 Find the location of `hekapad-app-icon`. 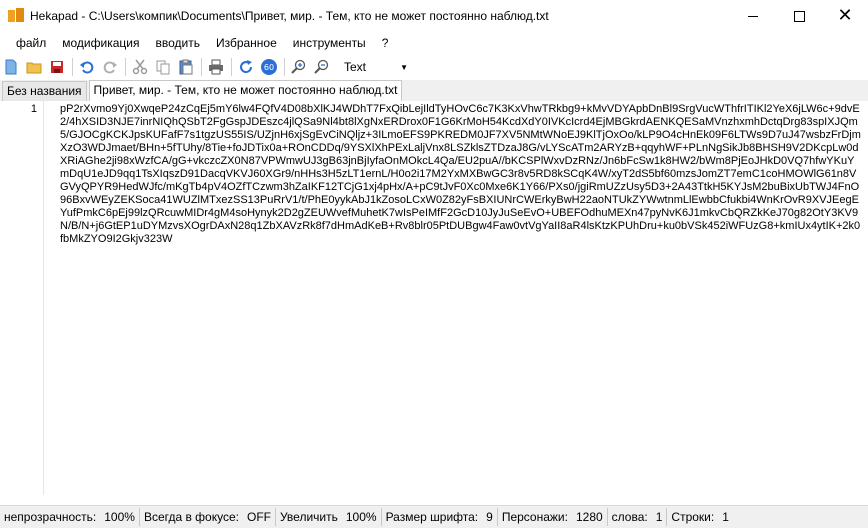

hekapad-app-icon is located at coordinates (16, 16).